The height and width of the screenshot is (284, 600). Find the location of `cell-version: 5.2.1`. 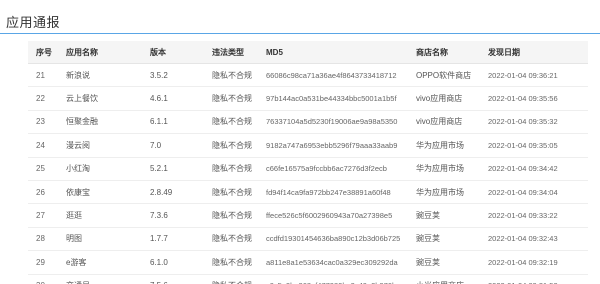

cell-version: 5.2.1 is located at coordinates (173, 169).